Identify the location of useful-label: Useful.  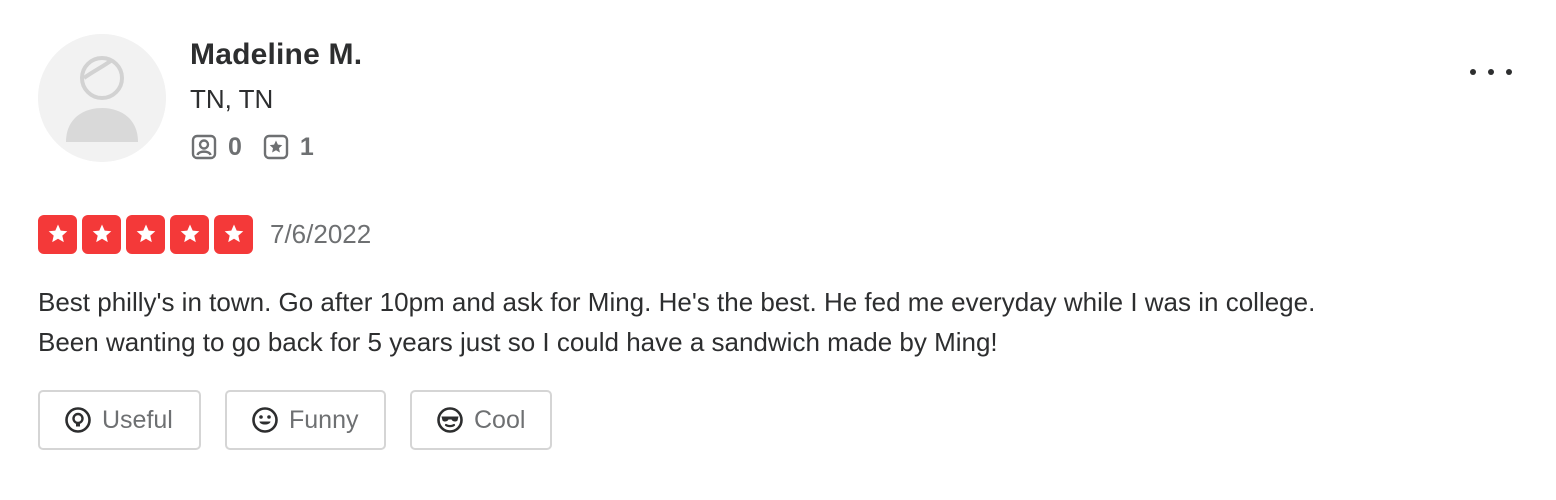
(137, 420).